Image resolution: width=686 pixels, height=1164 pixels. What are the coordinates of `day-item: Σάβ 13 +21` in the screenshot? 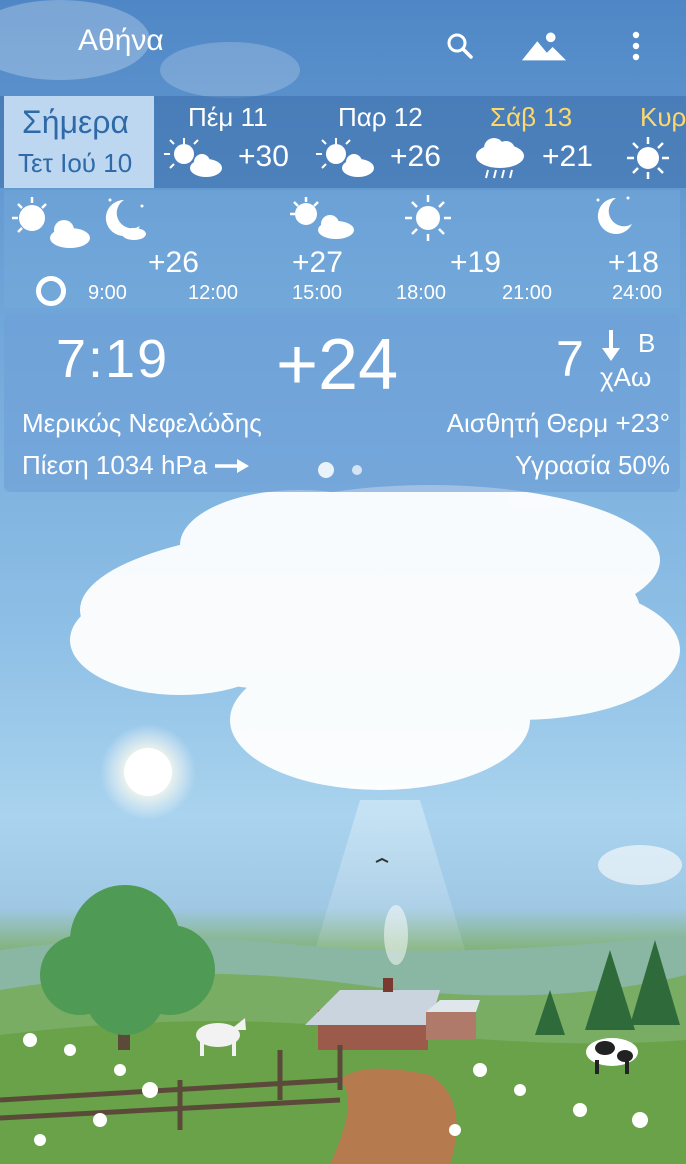 It's located at (543, 142).